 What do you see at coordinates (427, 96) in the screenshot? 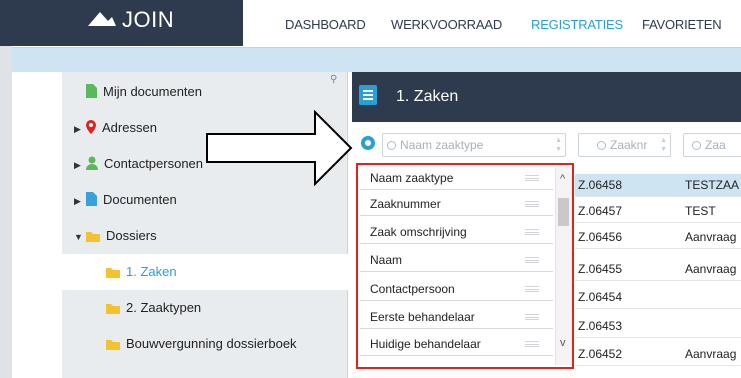
I see `panel-title: 1. Zaken` at bounding box center [427, 96].